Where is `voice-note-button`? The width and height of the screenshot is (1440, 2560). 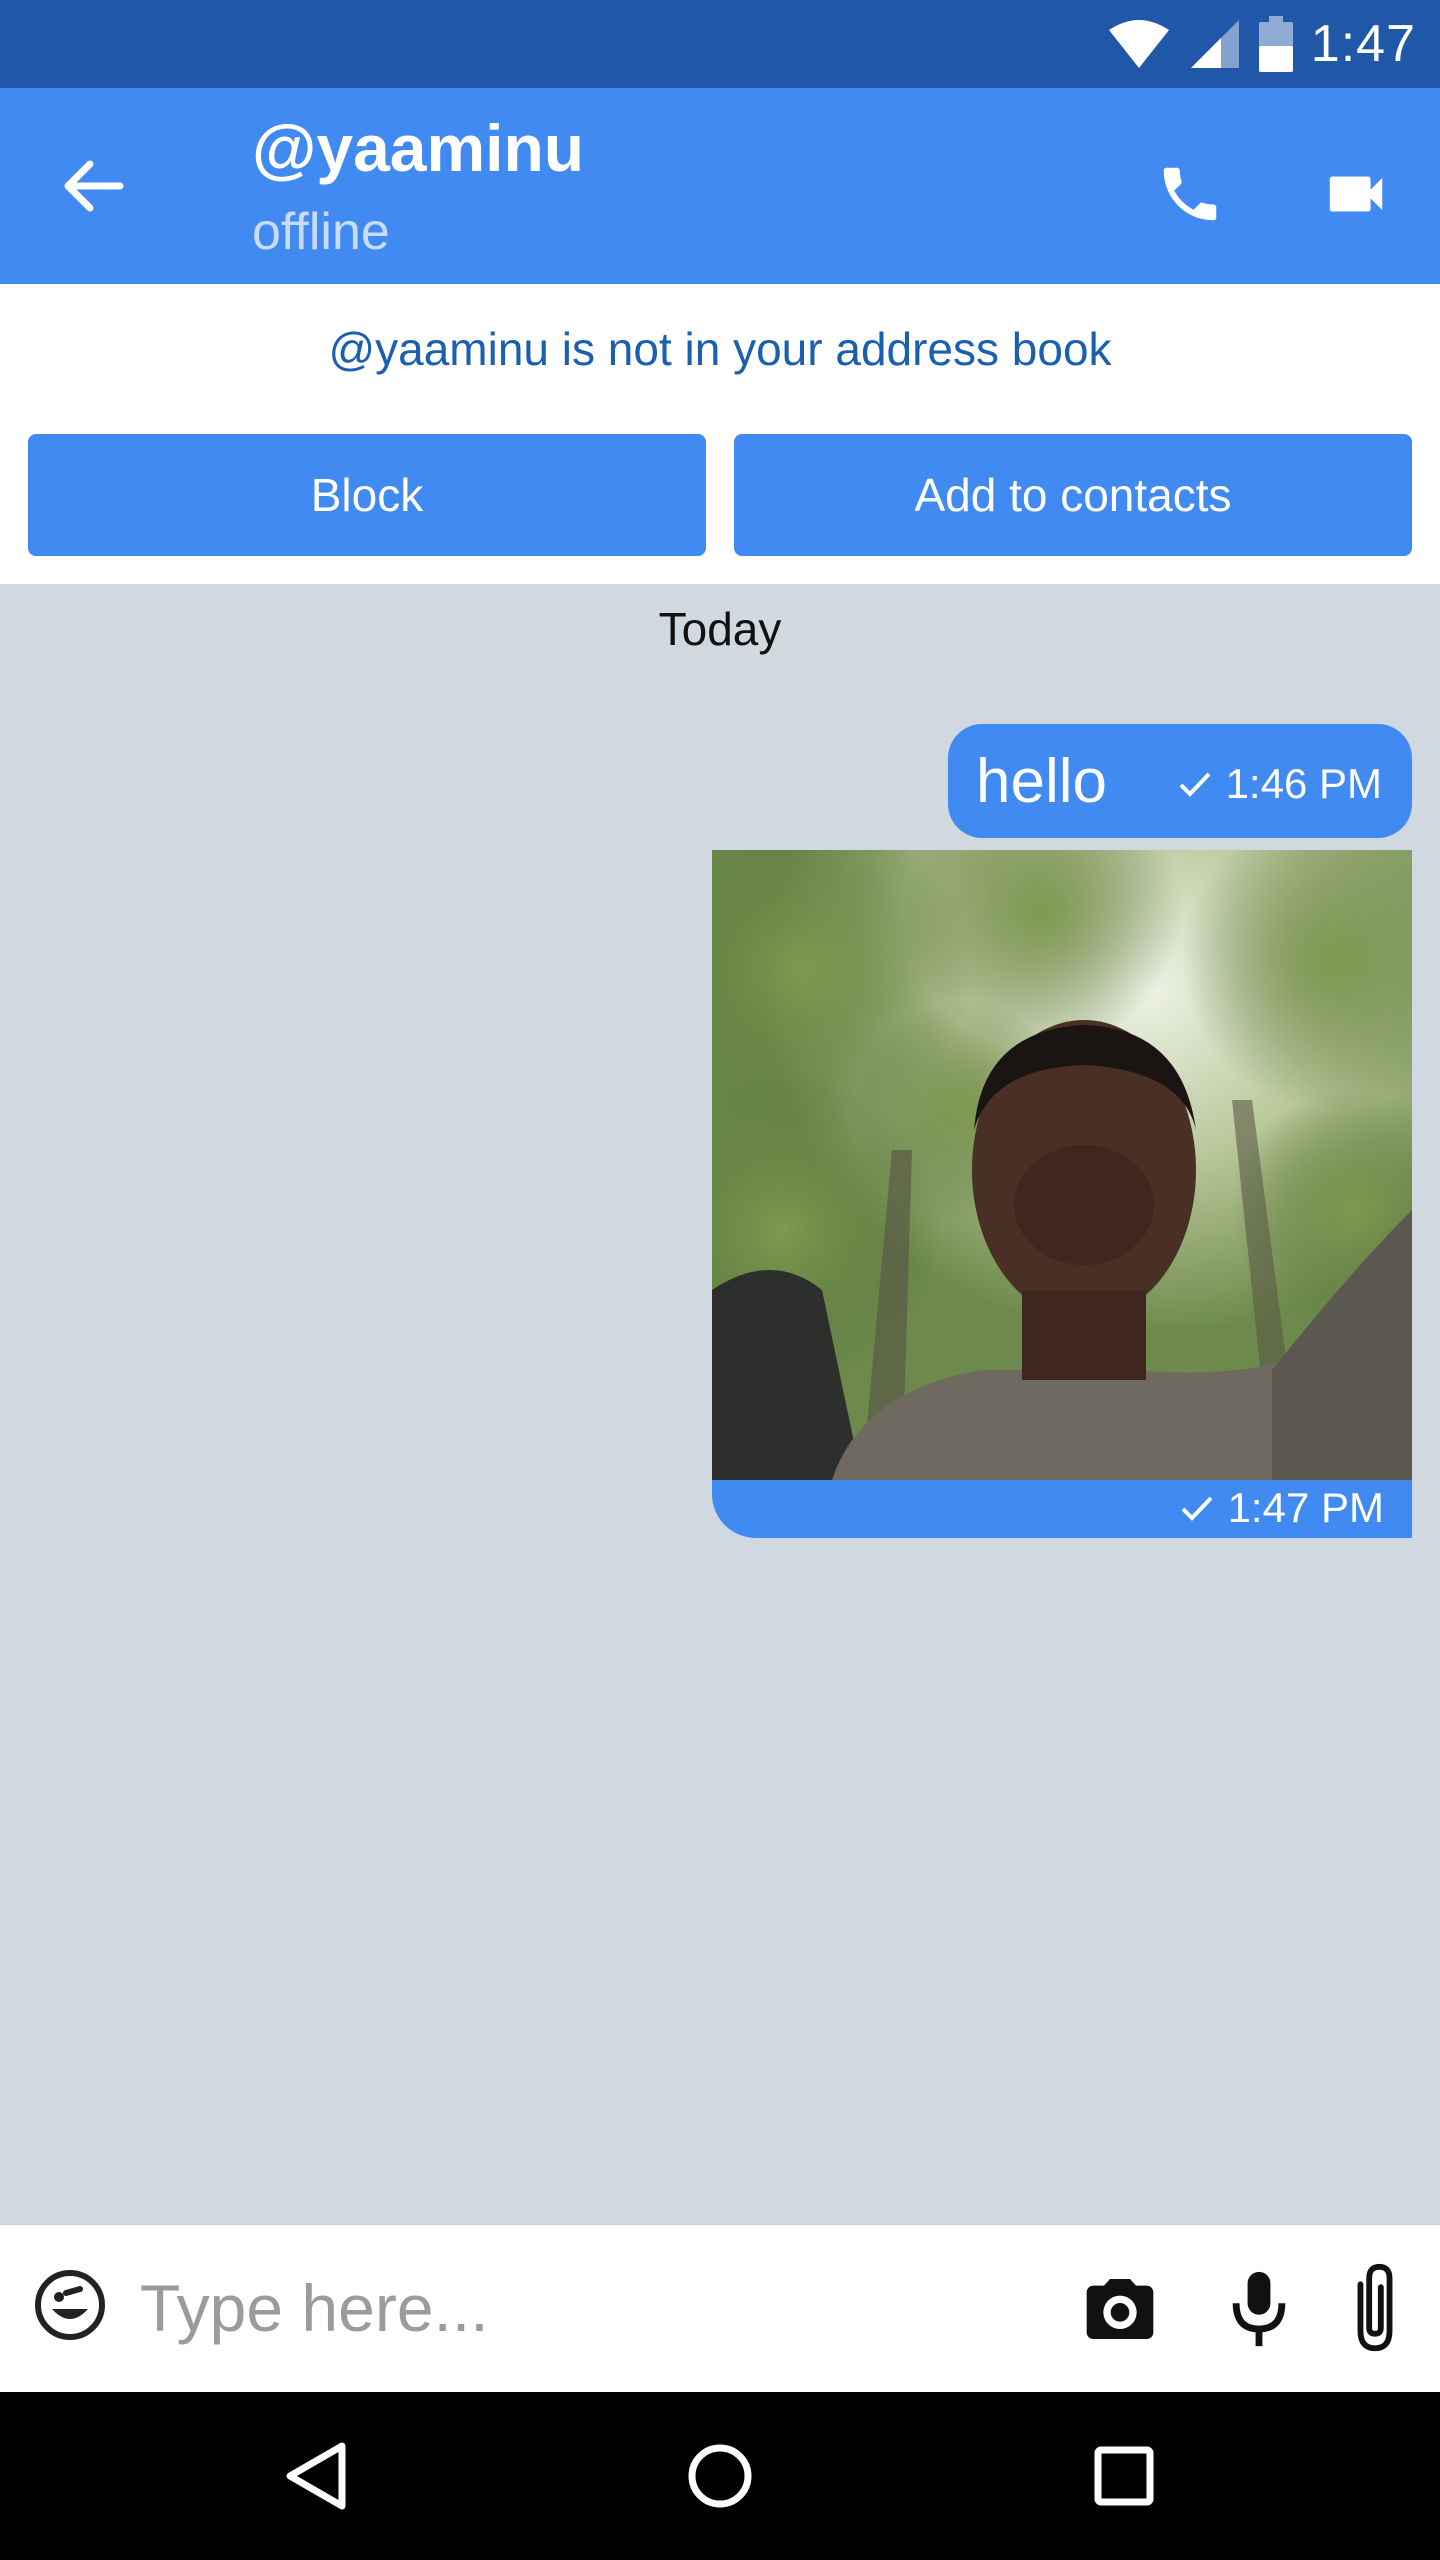
voice-note-button is located at coordinates (1259, 2309).